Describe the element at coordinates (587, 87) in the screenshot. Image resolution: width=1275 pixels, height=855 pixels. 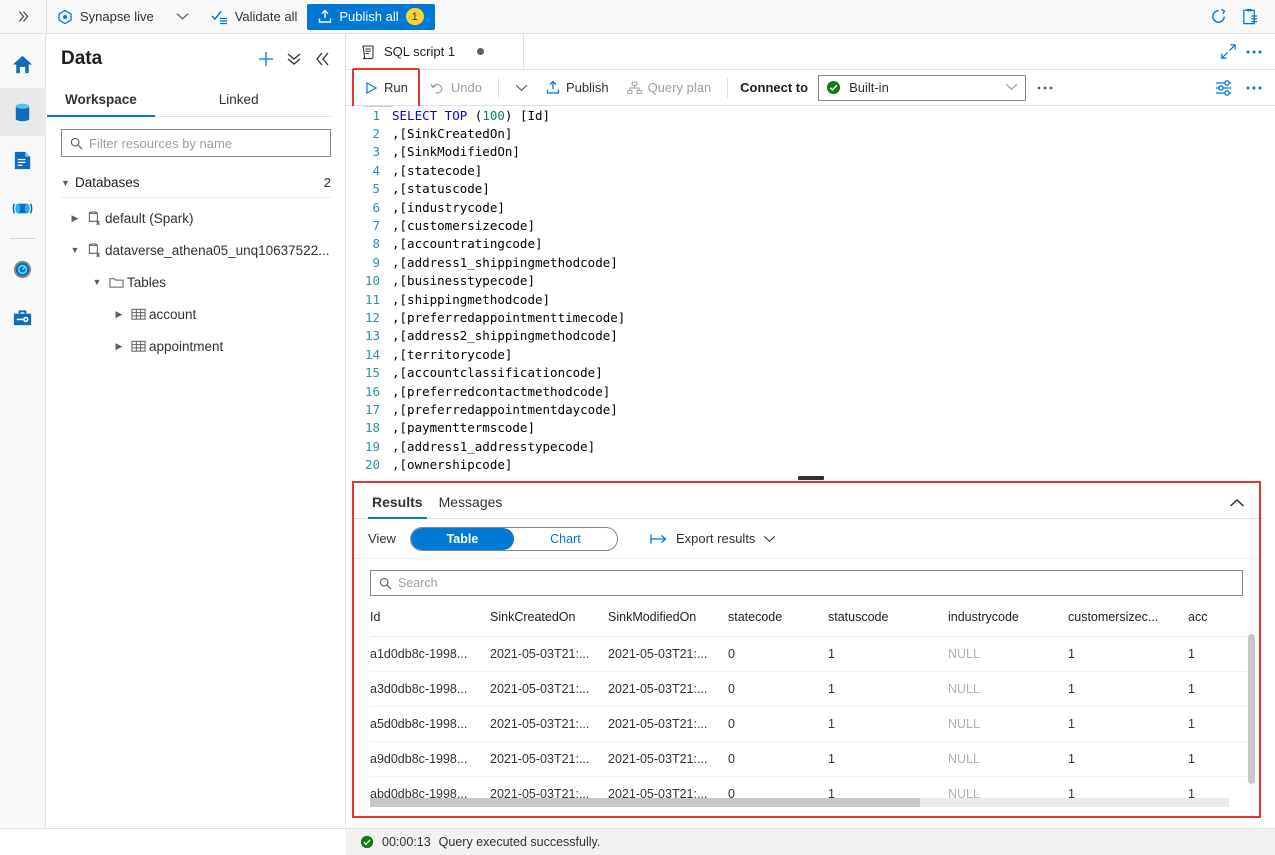
I see `publish-button-label: Publish` at that location.